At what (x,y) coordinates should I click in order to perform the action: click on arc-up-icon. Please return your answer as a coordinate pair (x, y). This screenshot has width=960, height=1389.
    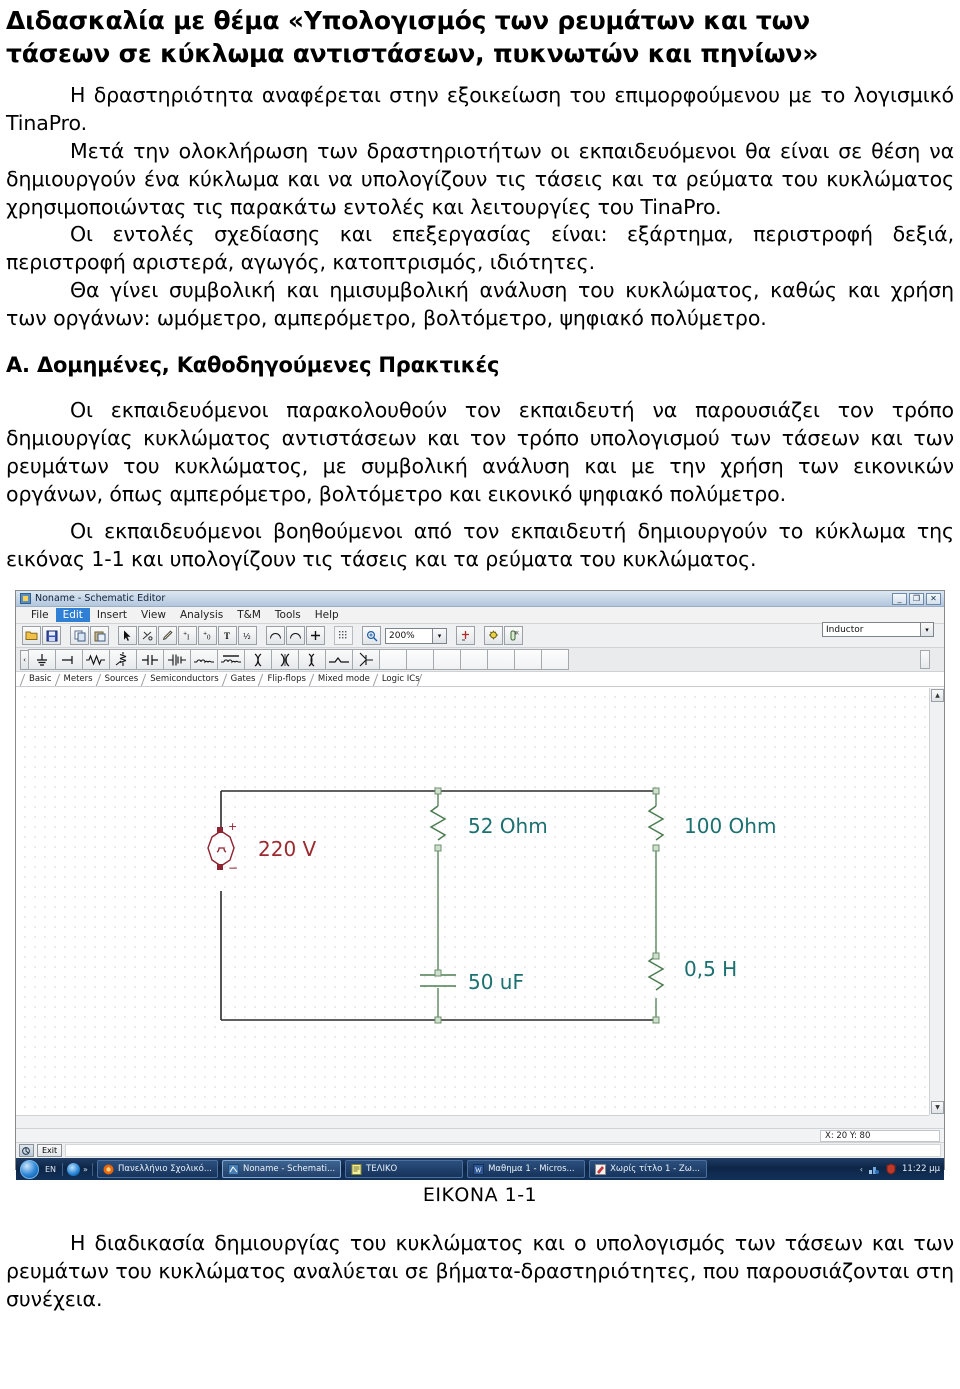
    Looking at the image, I should click on (275, 636).